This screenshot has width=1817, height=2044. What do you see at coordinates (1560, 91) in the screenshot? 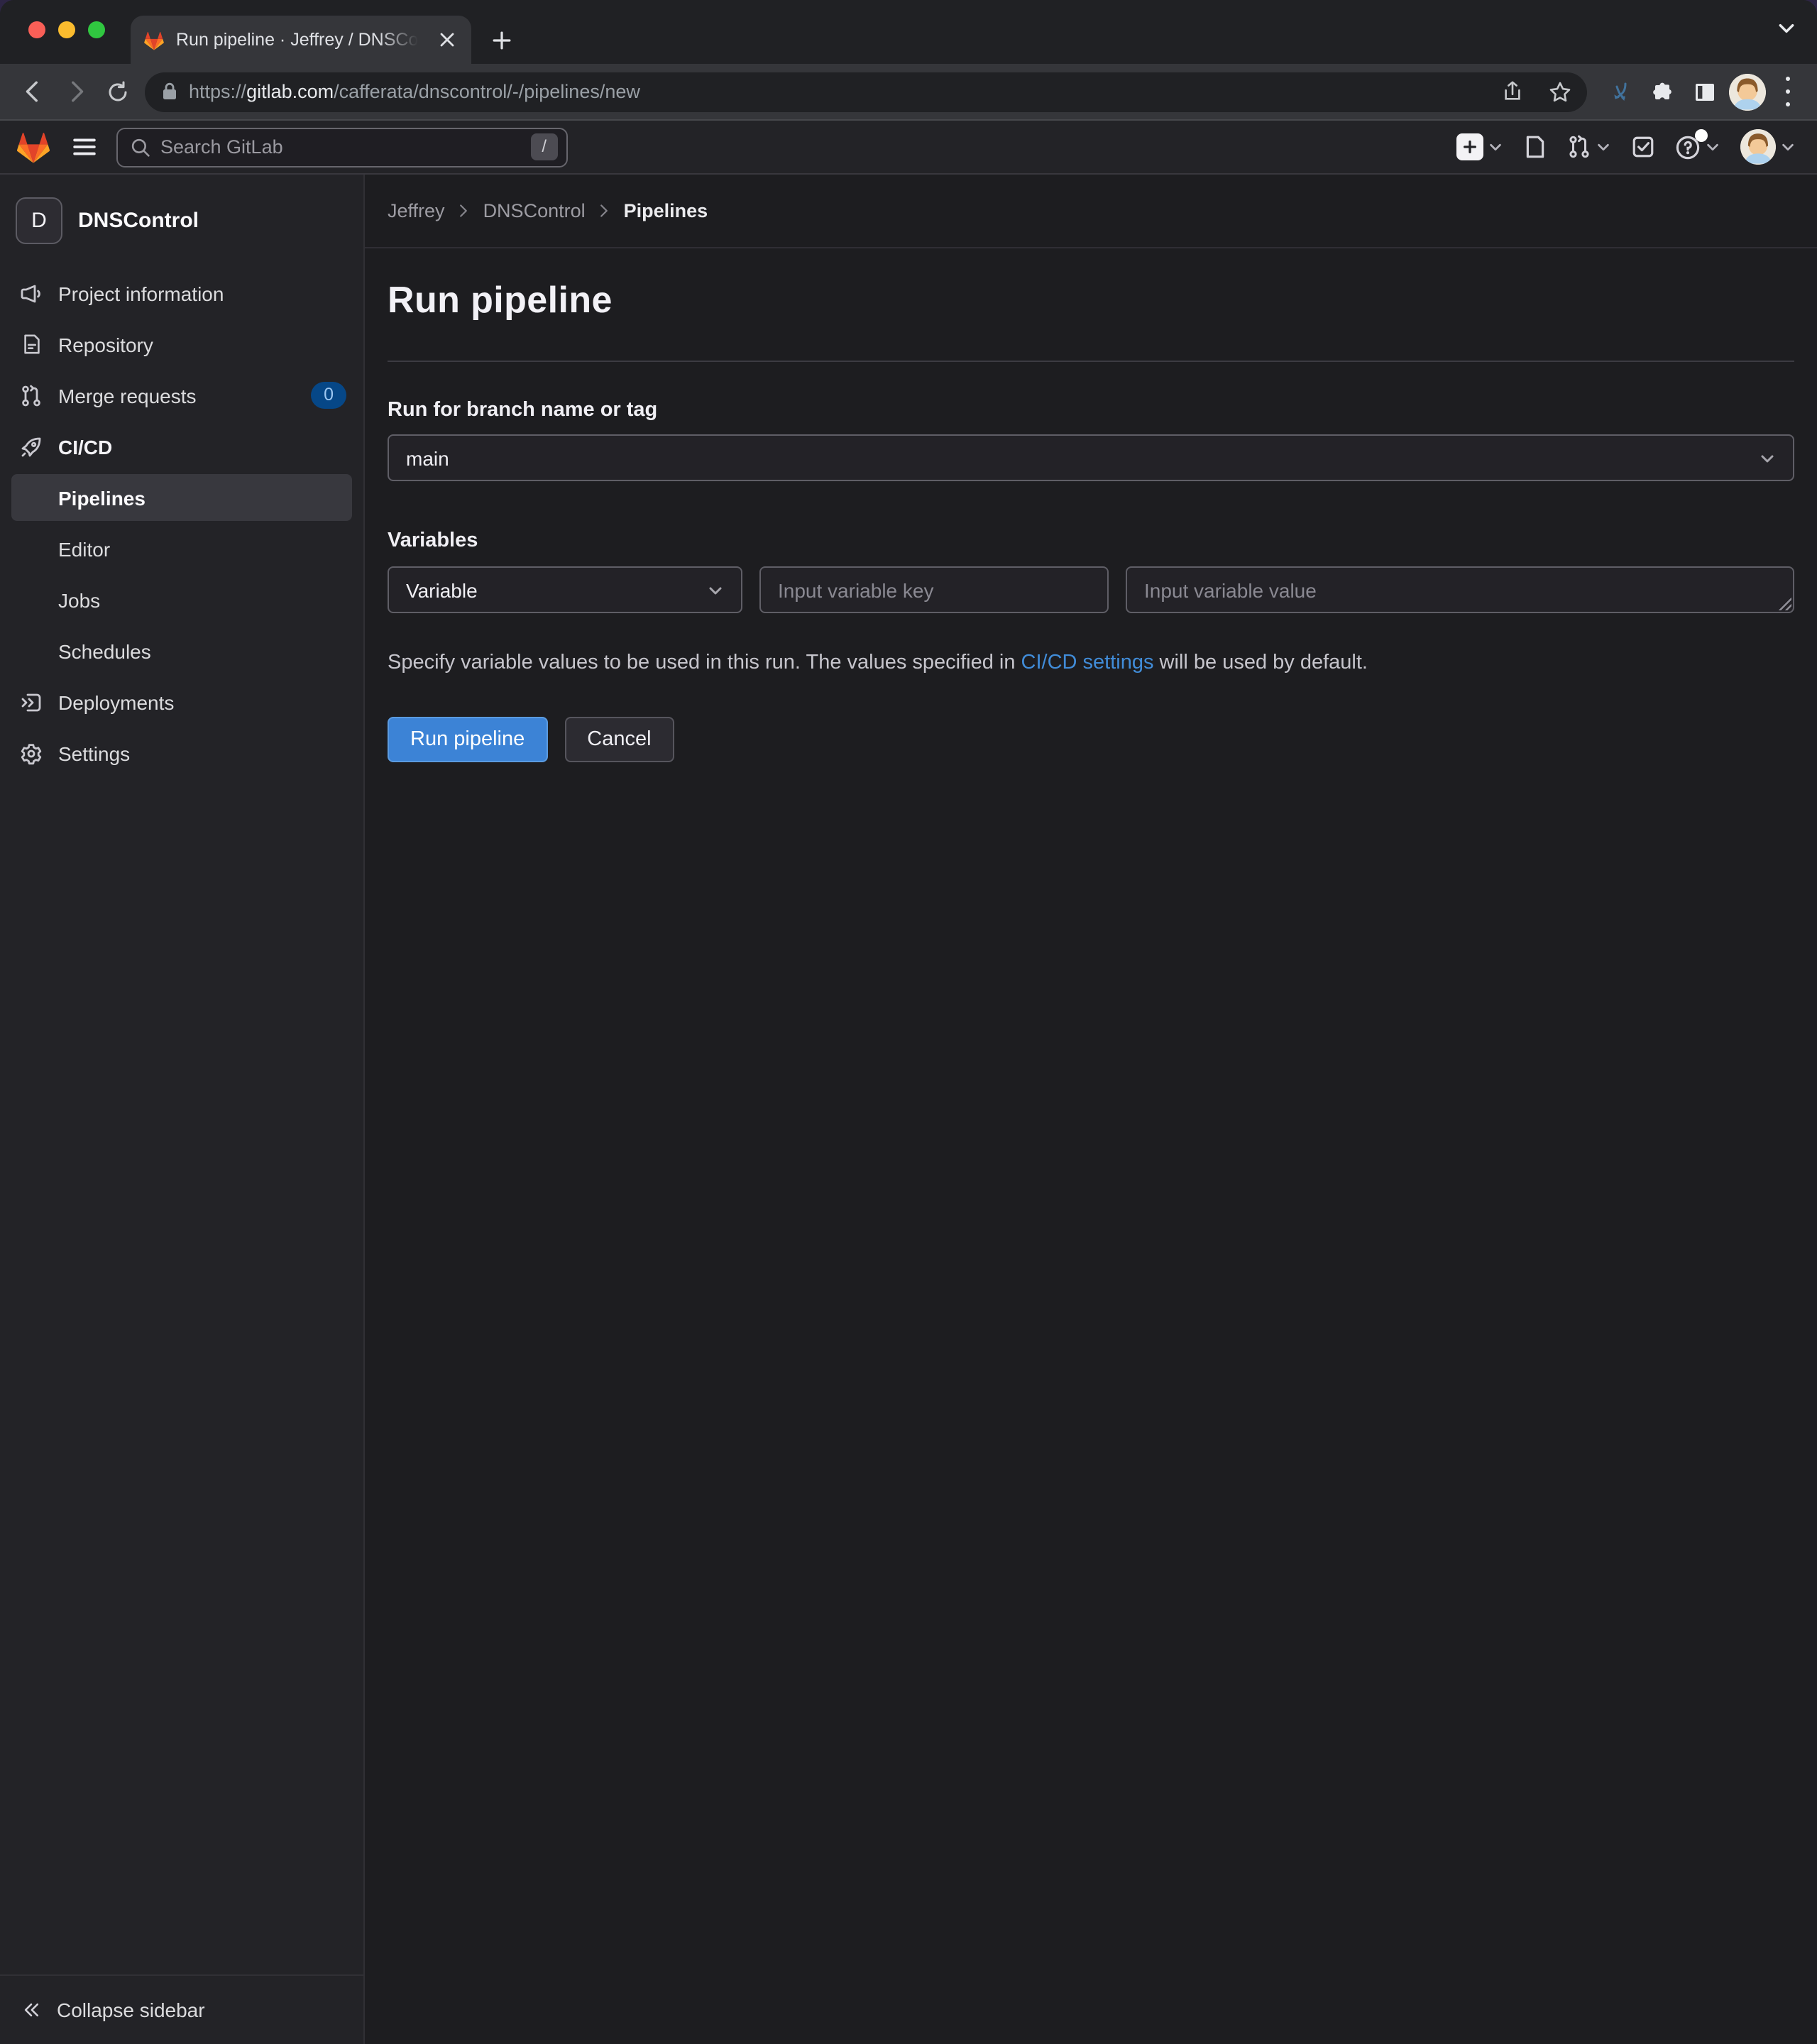
I see `bookmark-star-icon` at bounding box center [1560, 91].